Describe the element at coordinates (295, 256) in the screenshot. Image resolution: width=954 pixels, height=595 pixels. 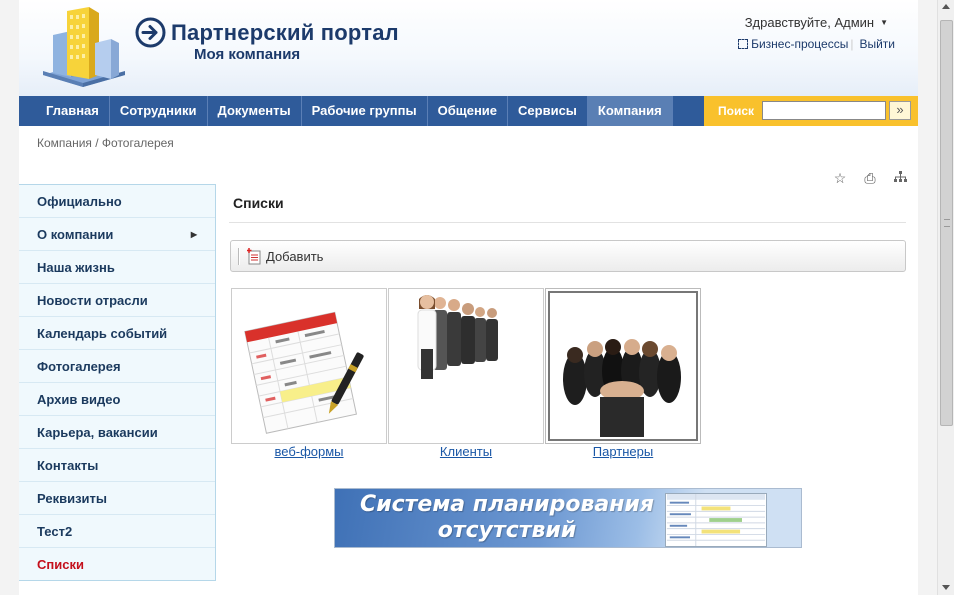
I see `add-button-label: Добавить` at that location.